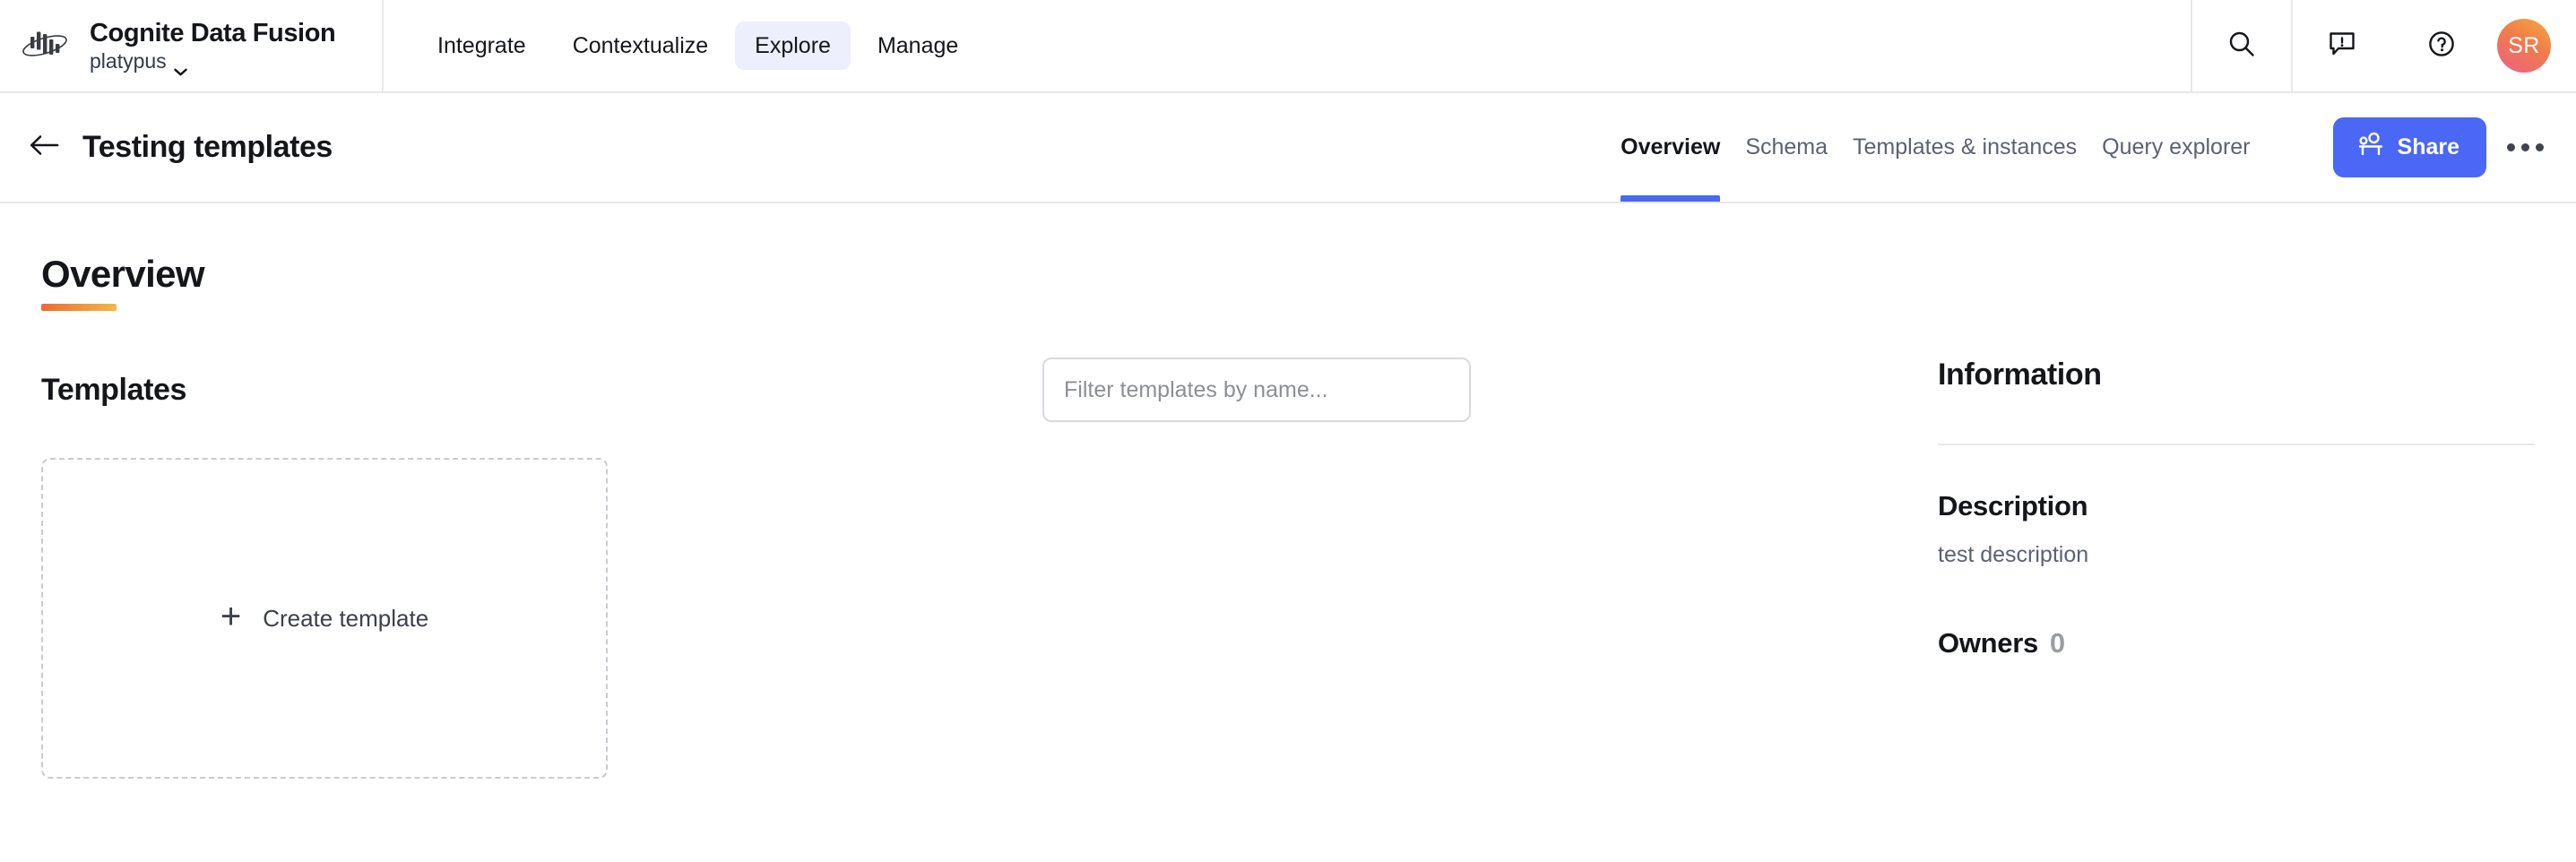 The width and height of the screenshot is (2576, 862). Describe the element at coordinates (212, 62) in the screenshot. I see `project-switcher: platypus` at that location.